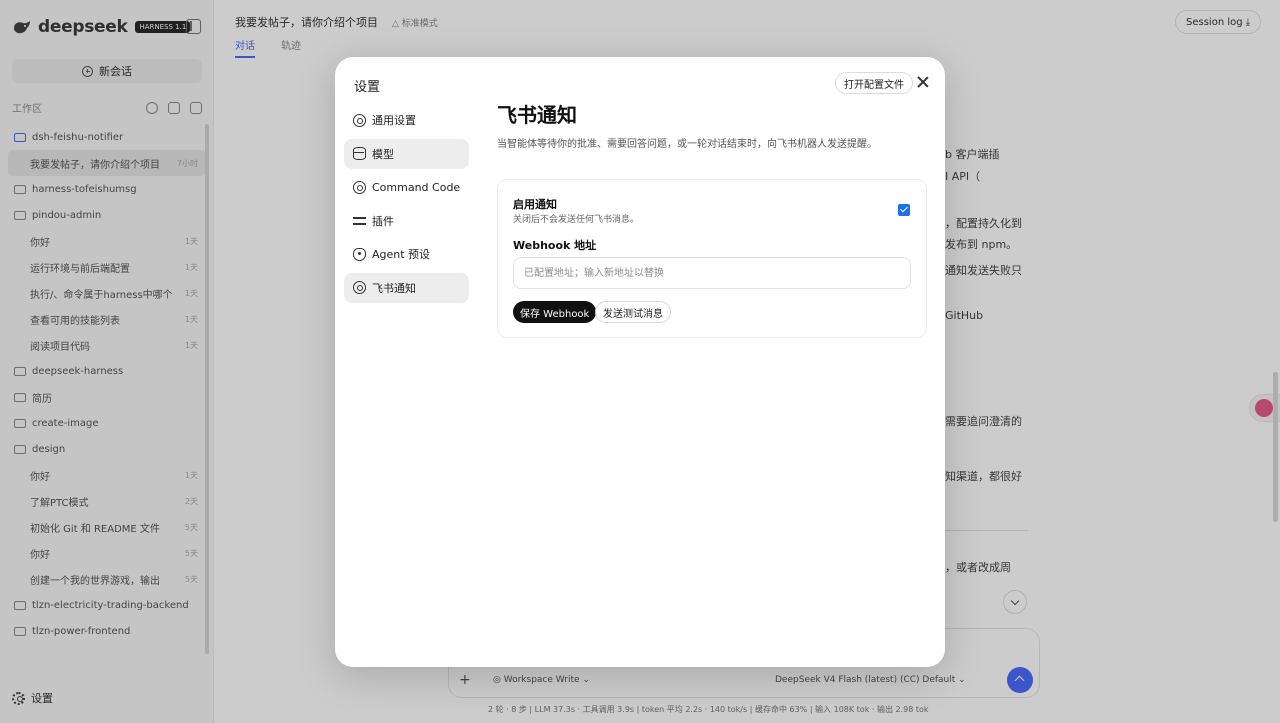 The height and width of the screenshot is (723, 1280). I want to click on settings-nav: 通用设置 模型 Command Code 插件 Agent 预设 飞书通知, so click(406, 206).